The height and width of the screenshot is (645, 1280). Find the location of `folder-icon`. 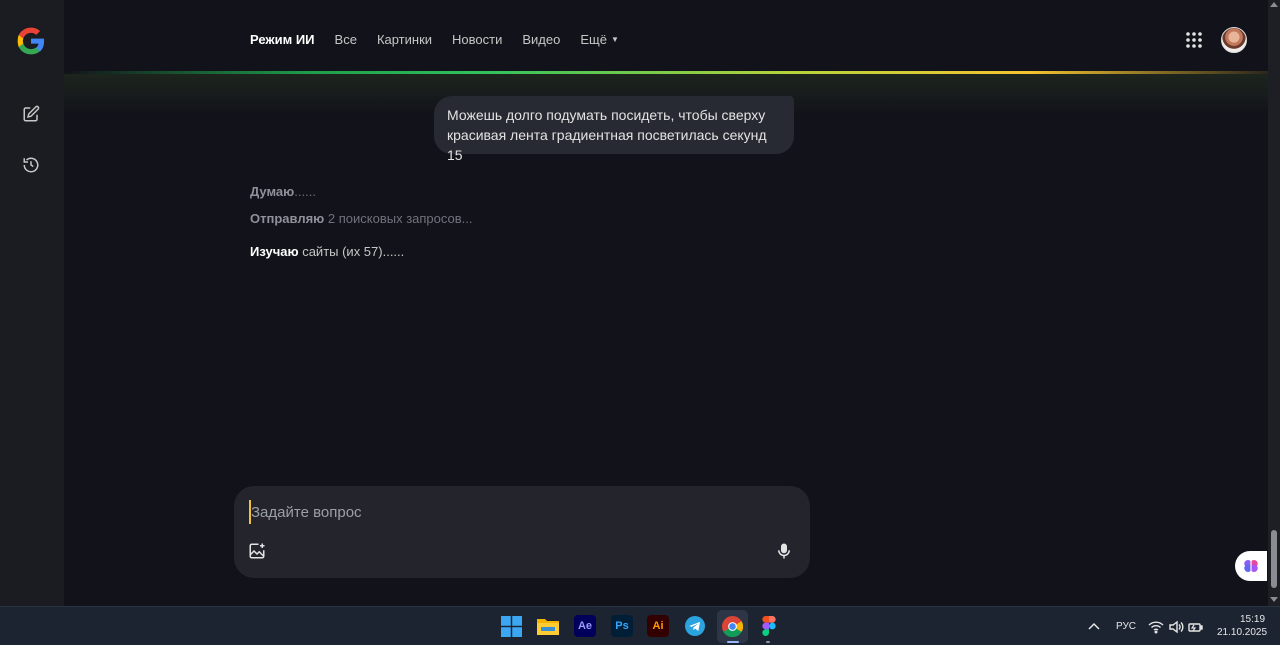

folder-icon is located at coordinates (548, 627).